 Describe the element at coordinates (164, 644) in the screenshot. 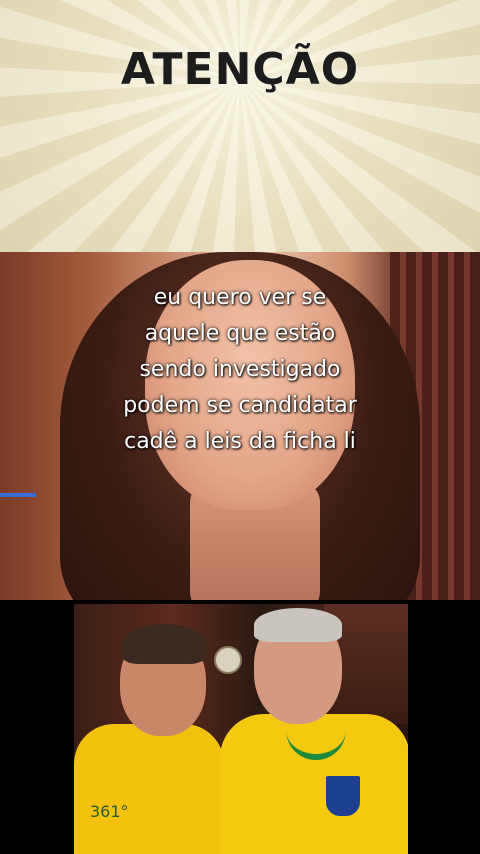

I see `left-man-hair` at that location.